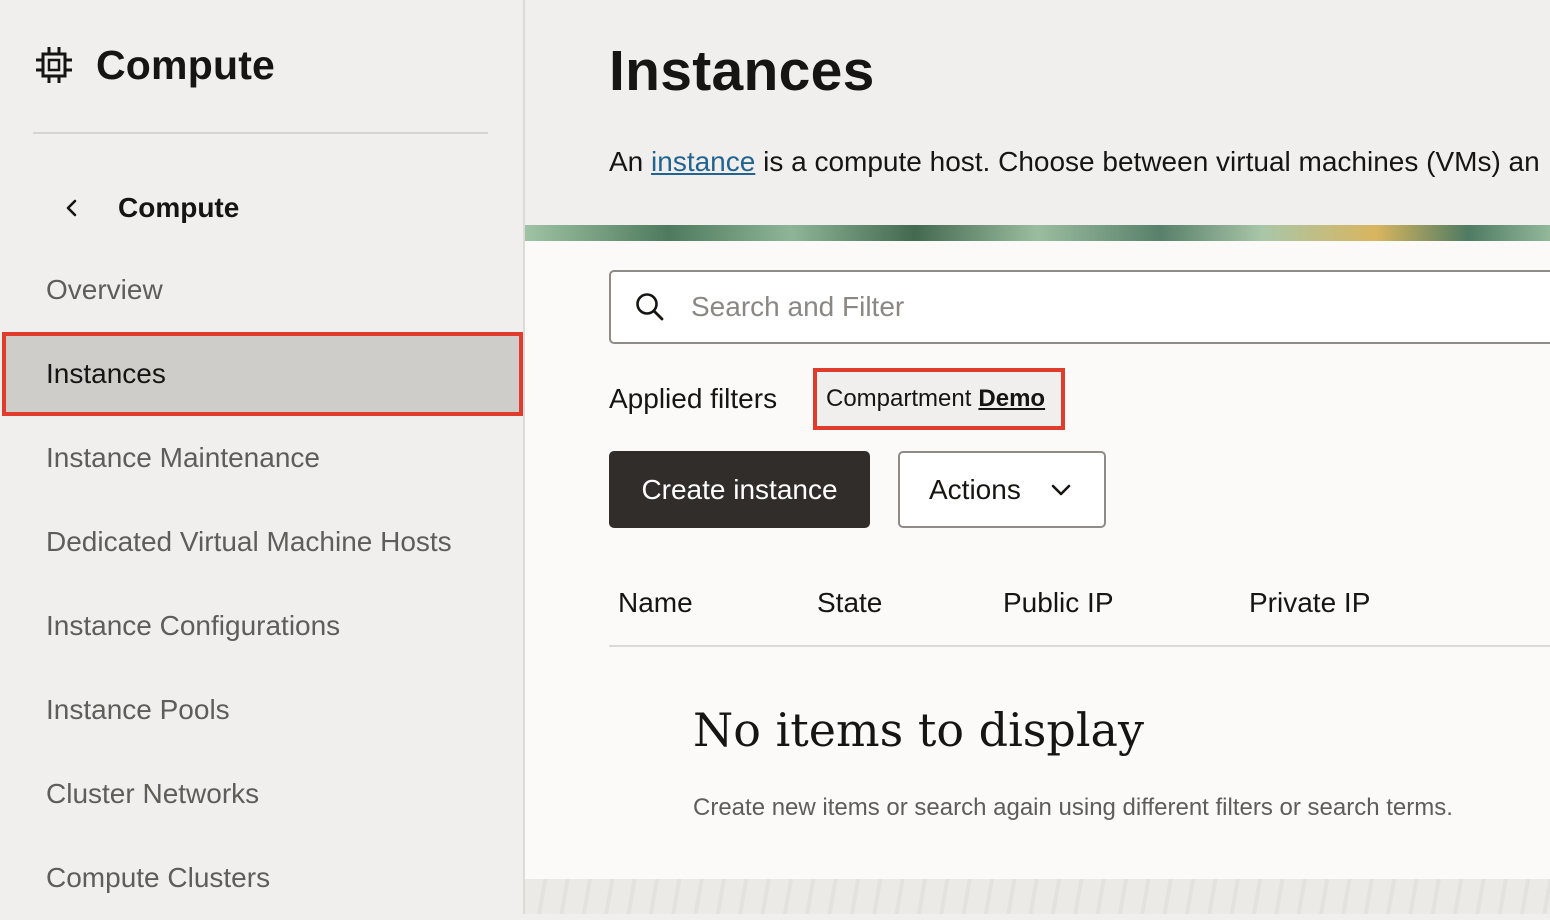 Image resolution: width=1550 pixels, height=920 pixels. I want to click on table-header: Name State Public IP Private IP, so click(1079, 609).